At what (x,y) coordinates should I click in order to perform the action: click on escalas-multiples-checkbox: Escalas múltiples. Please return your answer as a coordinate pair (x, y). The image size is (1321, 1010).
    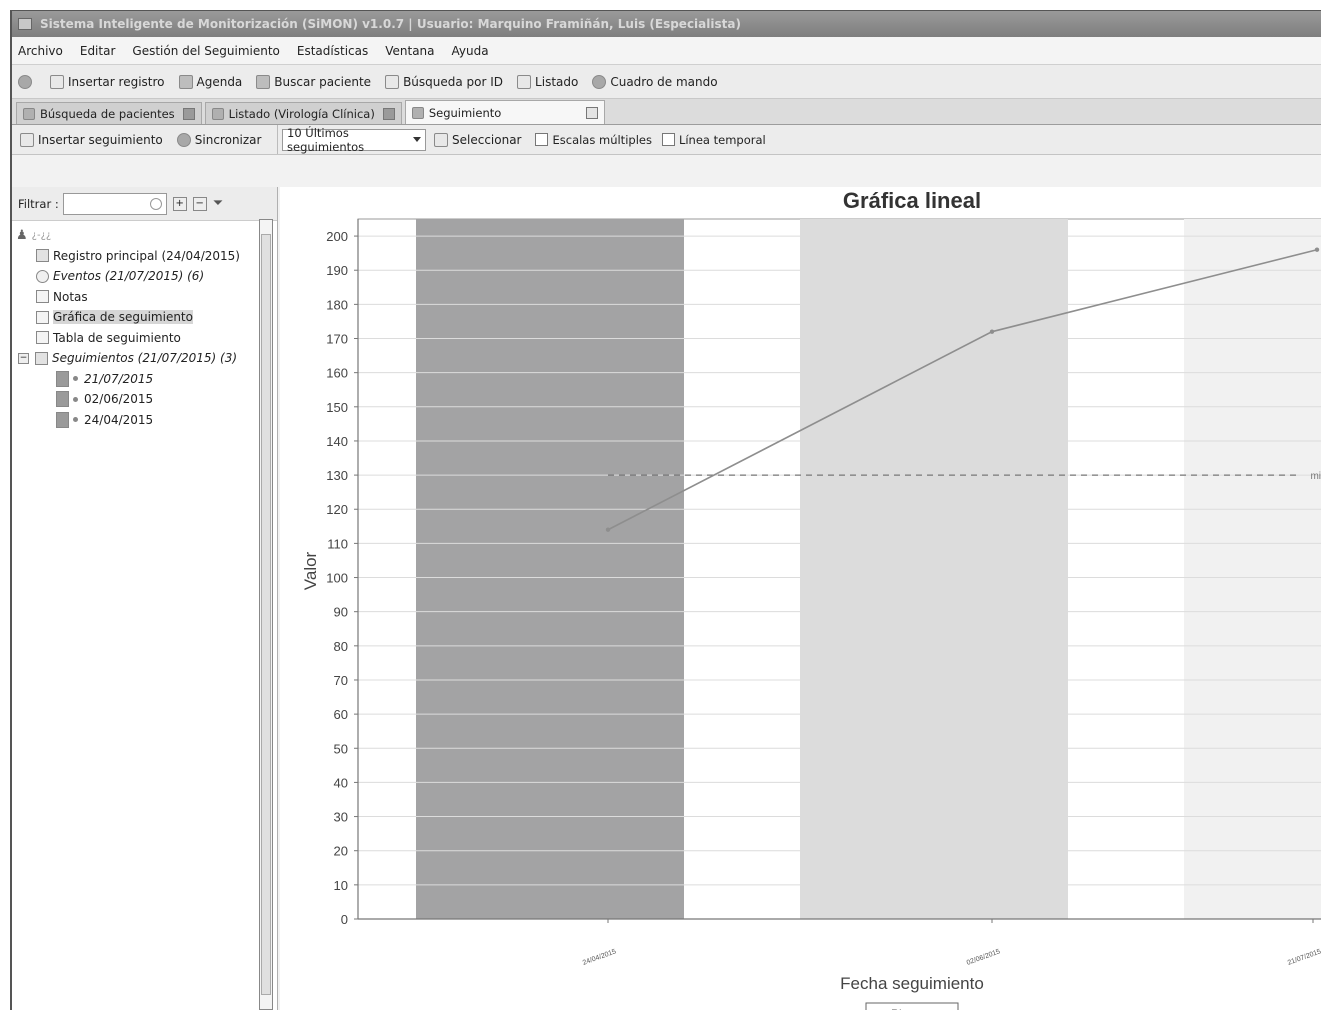
    Looking at the image, I should click on (593, 139).